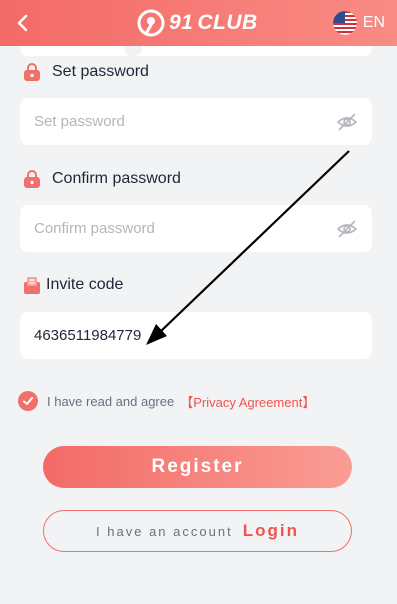 The image size is (397, 604). Describe the element at coordinates (185, 228) in the screenshot. I see `confirm-password-input` at that location.